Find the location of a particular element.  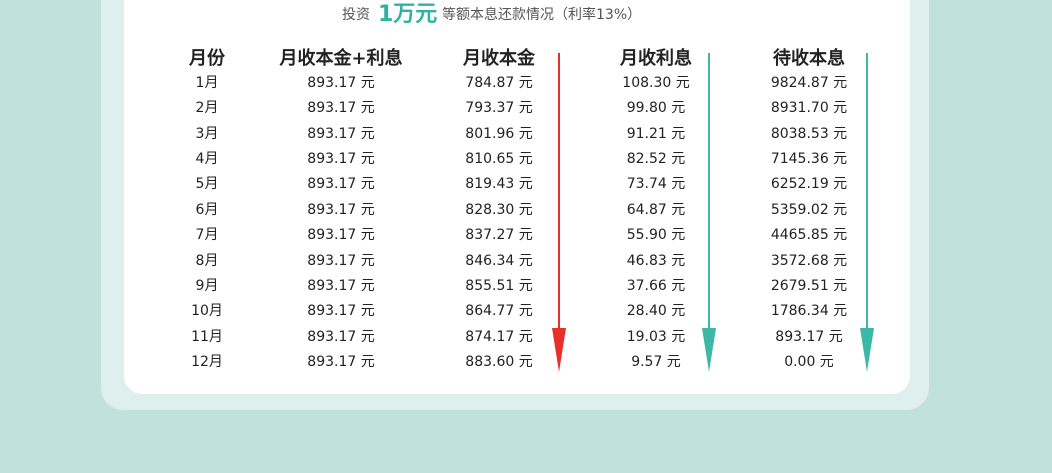

header-principal: 月收本金 is located at coordinates (499, 58).